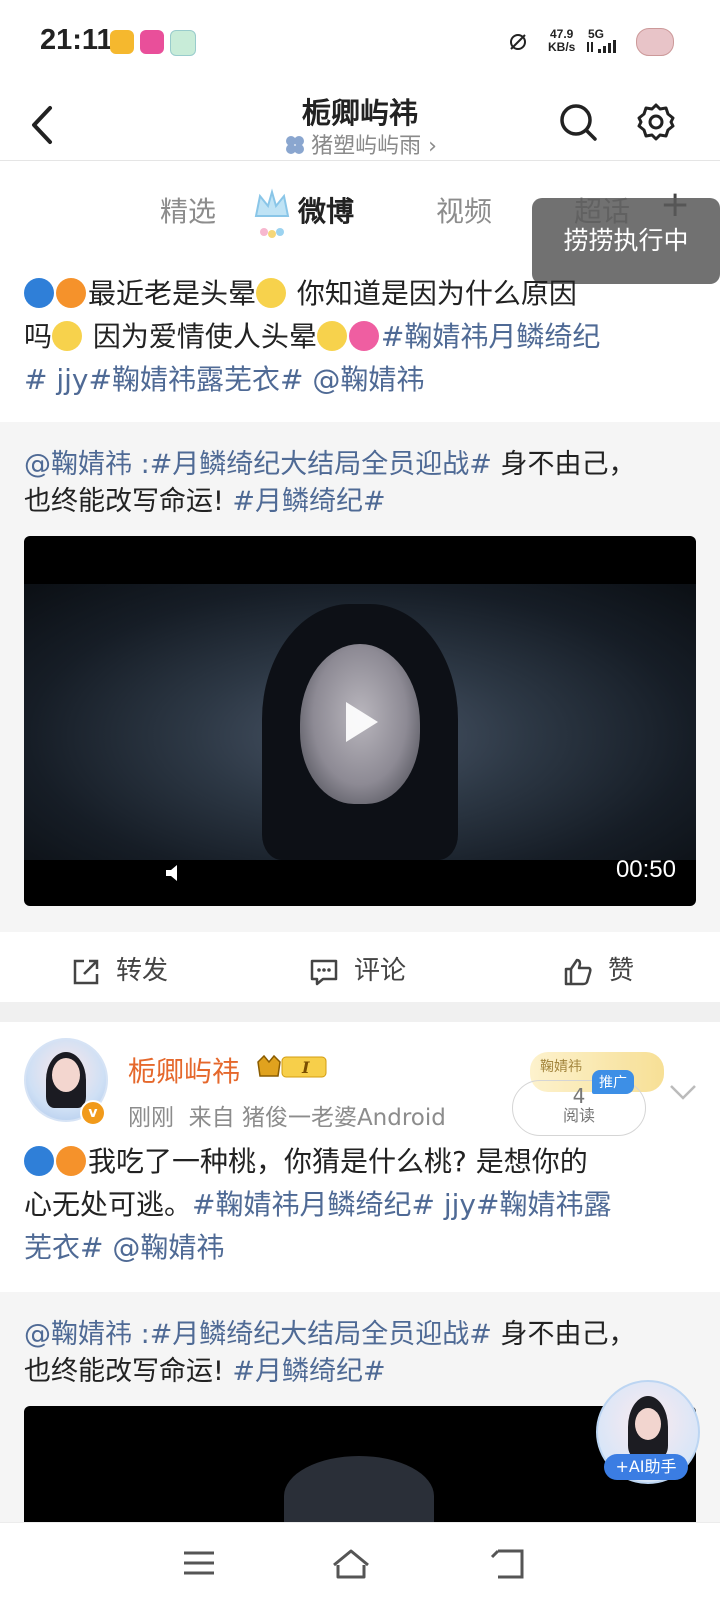 The image size is (720, 1609). What do you see at coordinates (578, 971) in the screenshot?
I see `thumbs-up-icon` at bounding box center [578, 971].